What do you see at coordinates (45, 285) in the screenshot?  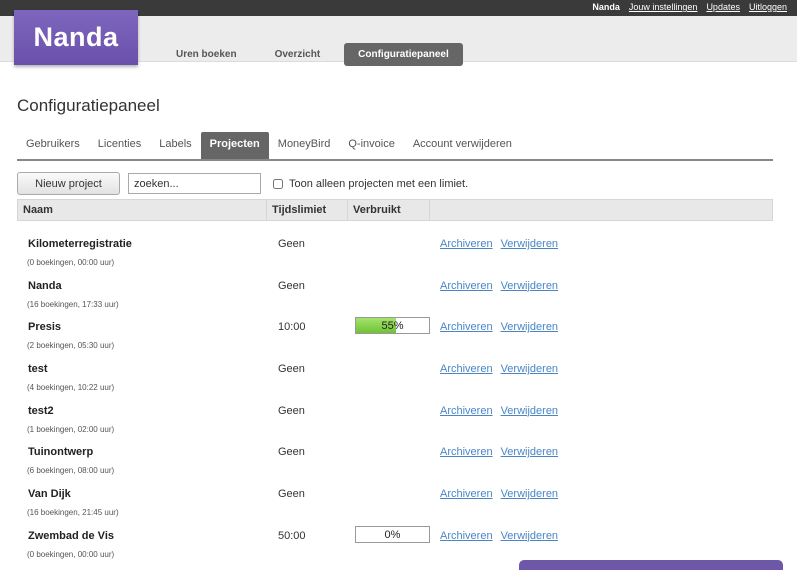 I see `project-name: Nanda` at bounding box center [45, 285].